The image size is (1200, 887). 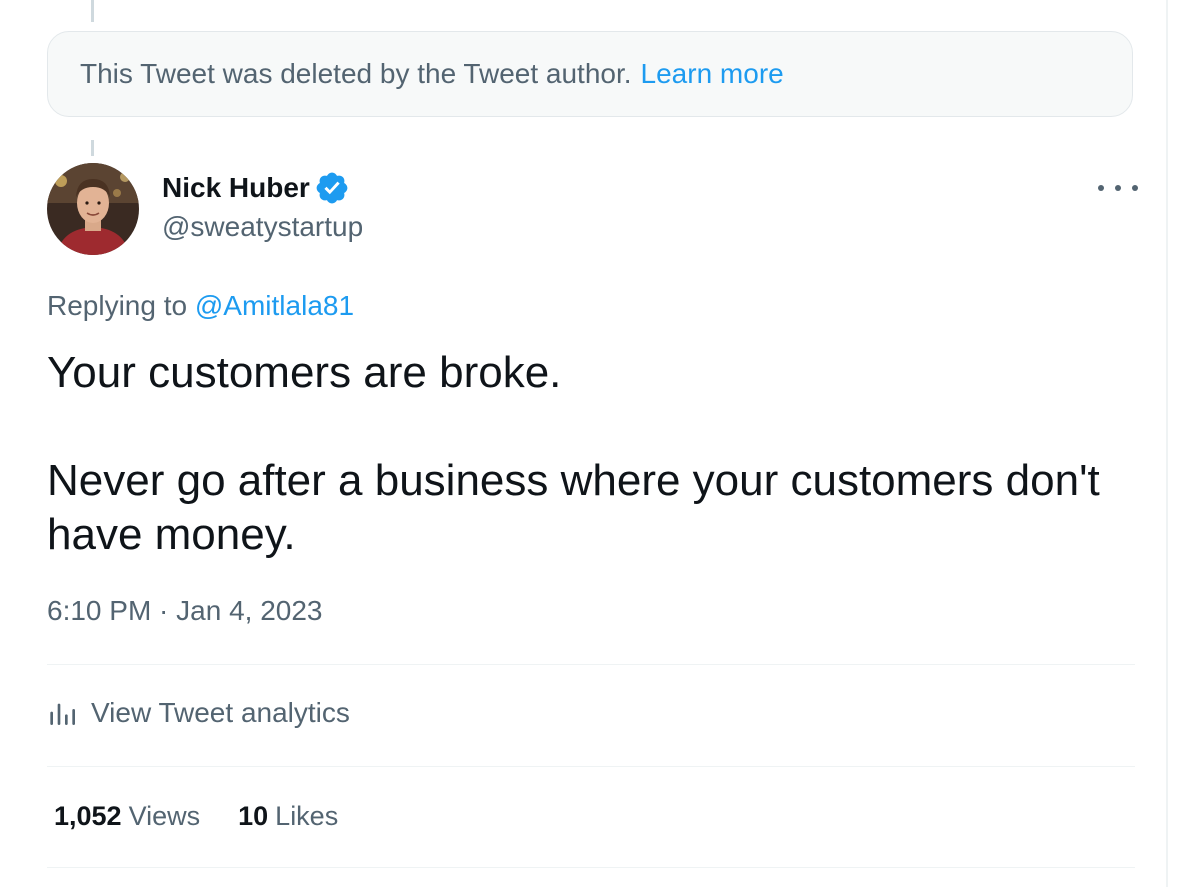 I want to click on views-count: 1,052, so click(x=88, y=816).